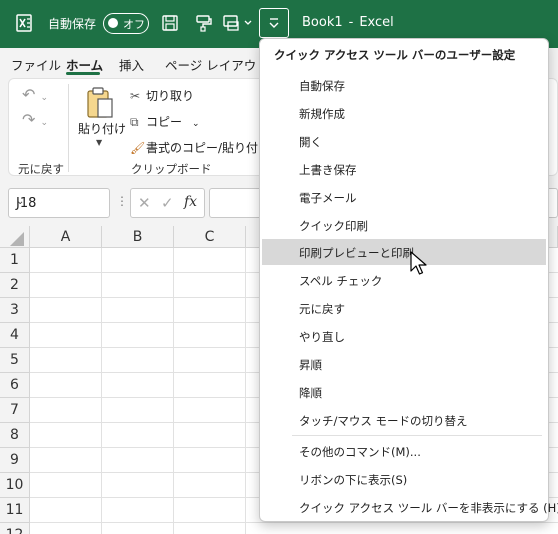 This screenshot has width=558, height=534. What do you see at coordinates (35, 119) in the screenshot?
I see `redo-icon: ↷ ⌄` at bounding box center [35, 119].